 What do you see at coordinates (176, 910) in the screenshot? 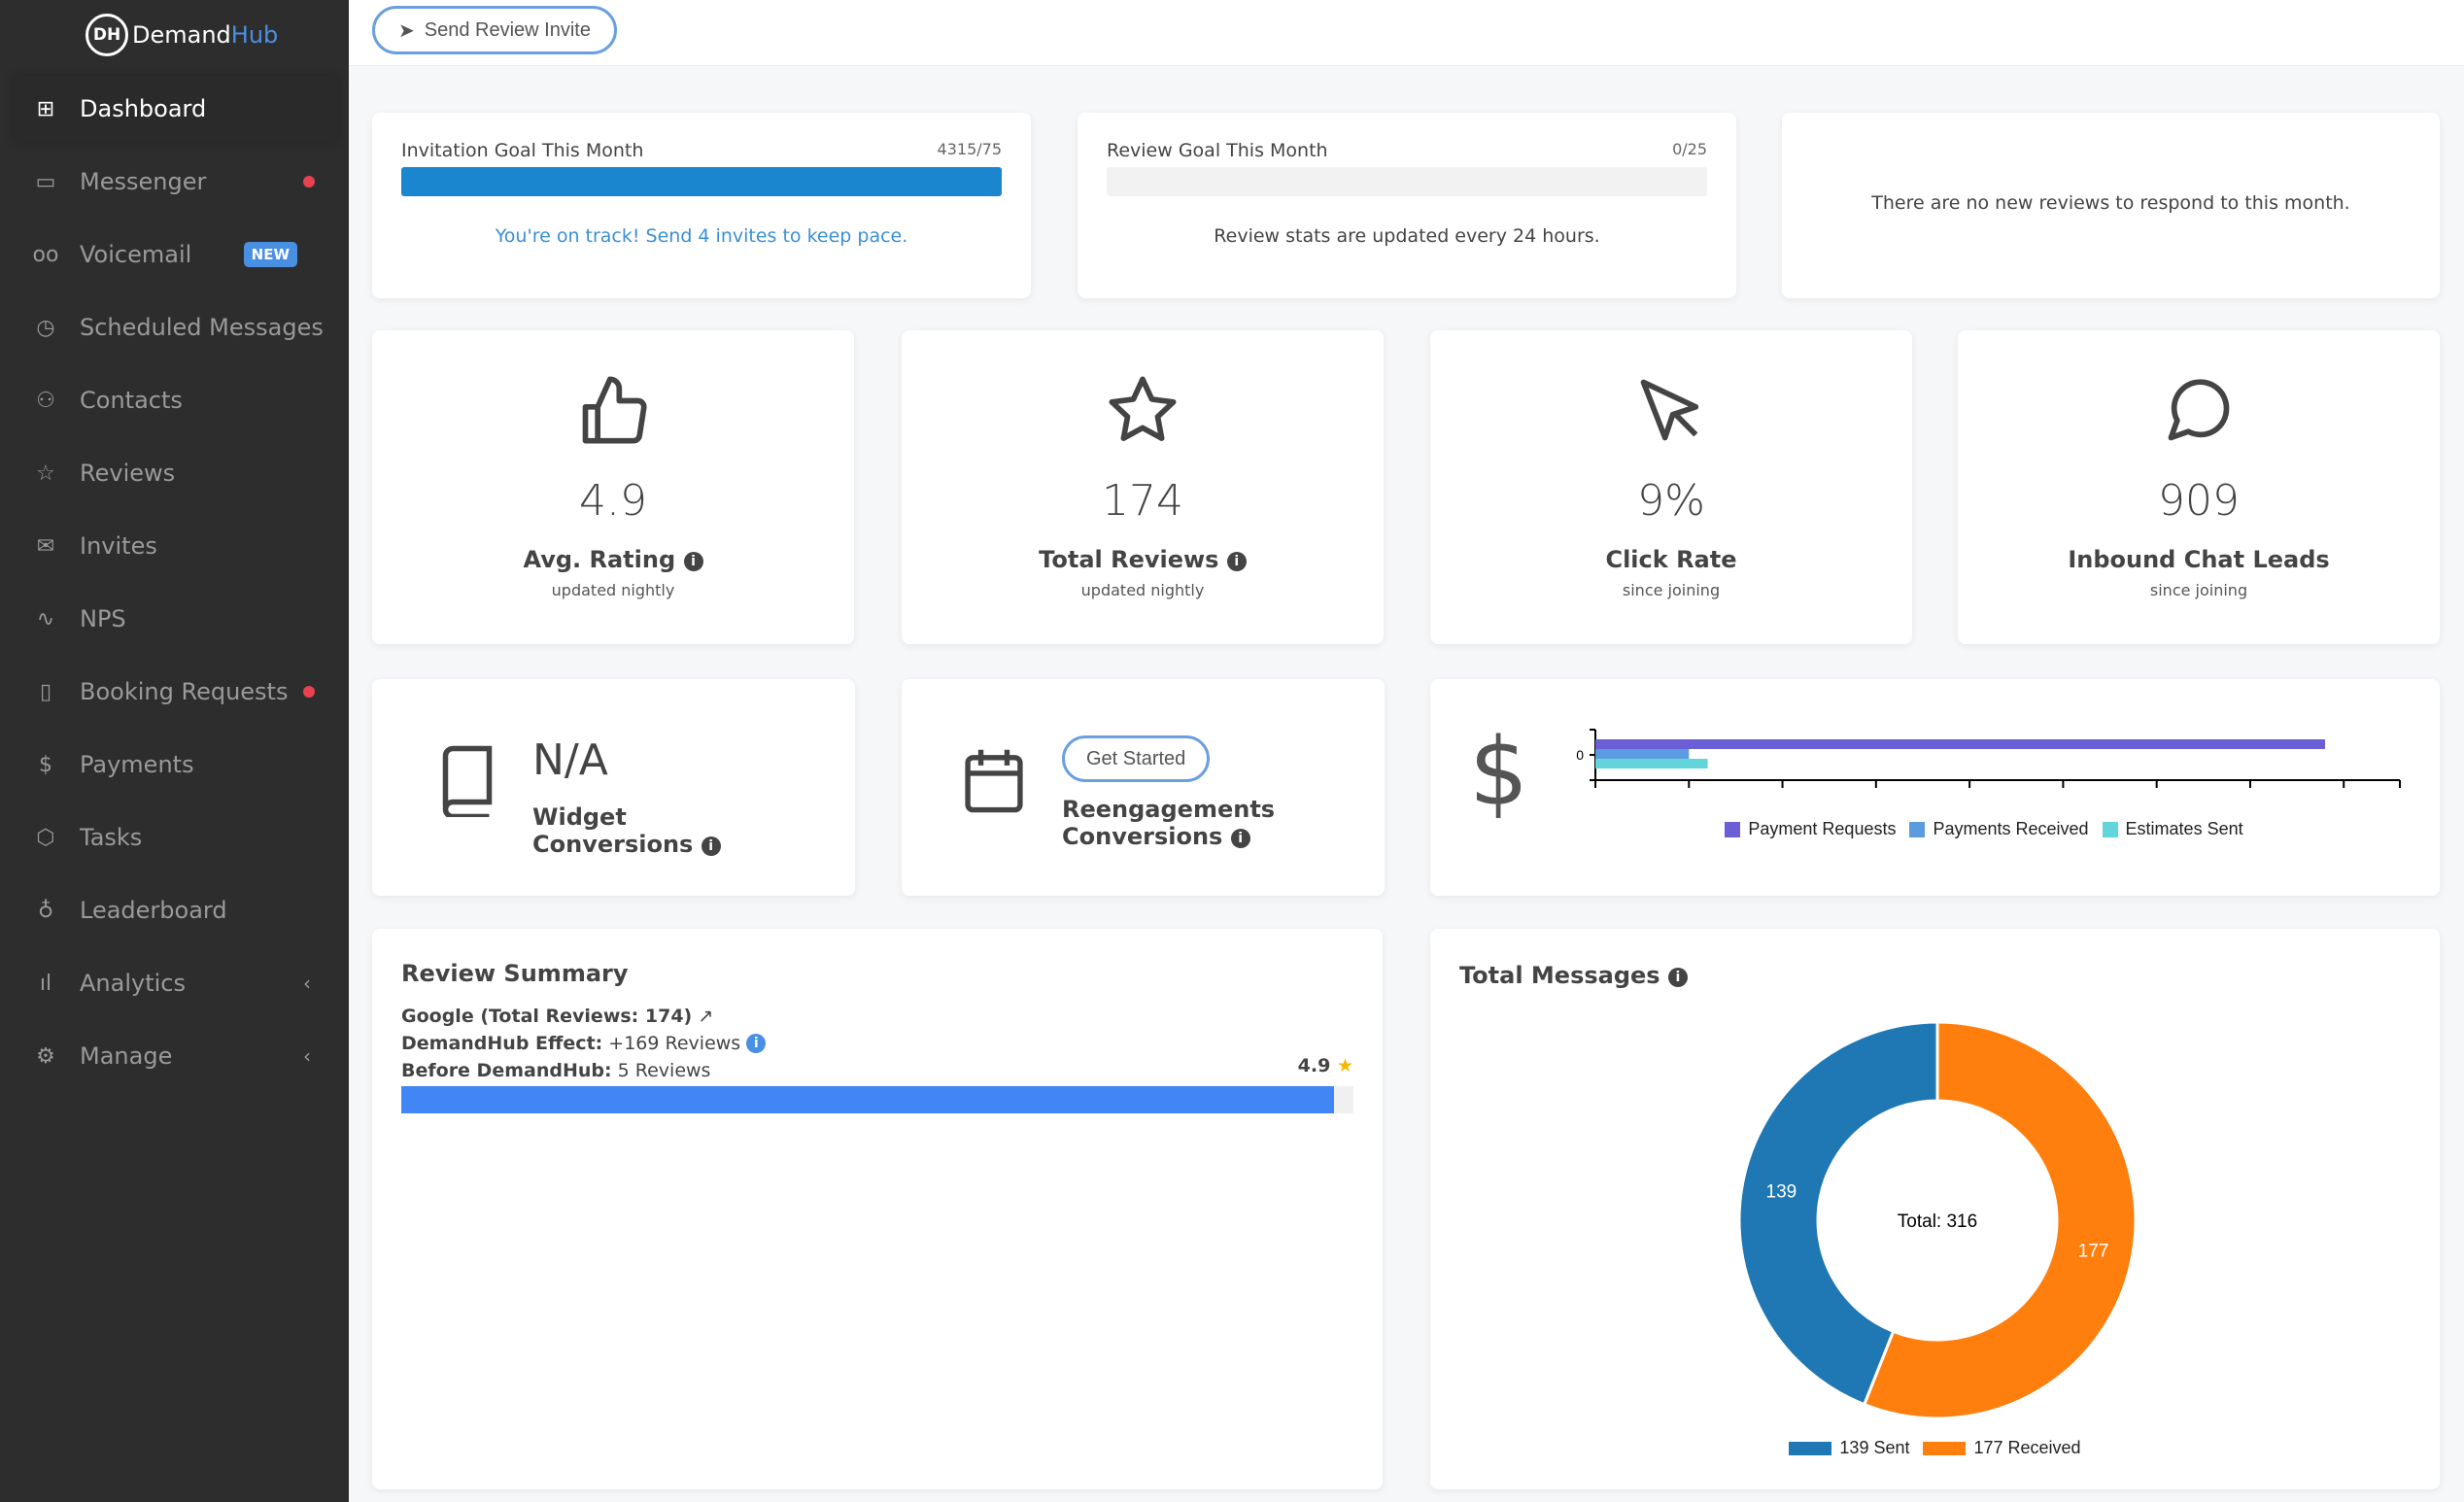
I see `sidebar-item-leaderboard: ♁ Leaderboard` at bounding box center [176, 910].